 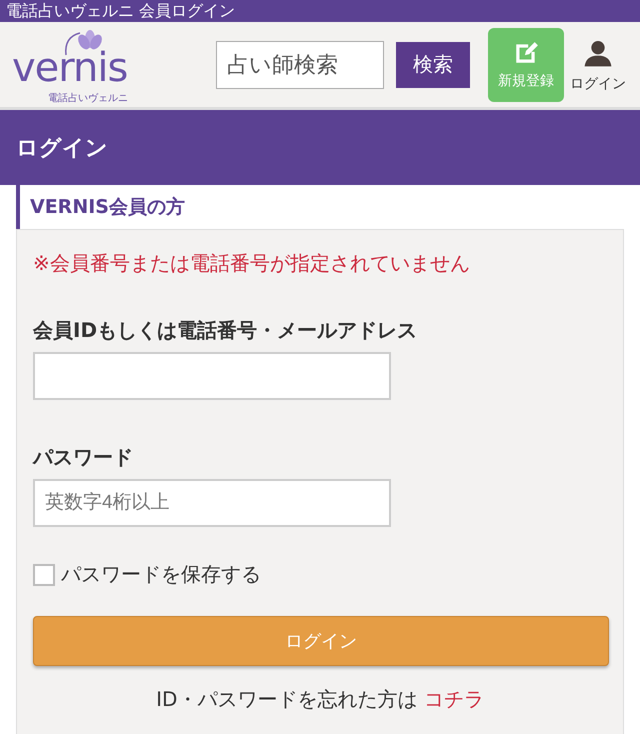 I want to click on logo-tagline: 電話占いヴェルニ, so click(x=88, y=98).